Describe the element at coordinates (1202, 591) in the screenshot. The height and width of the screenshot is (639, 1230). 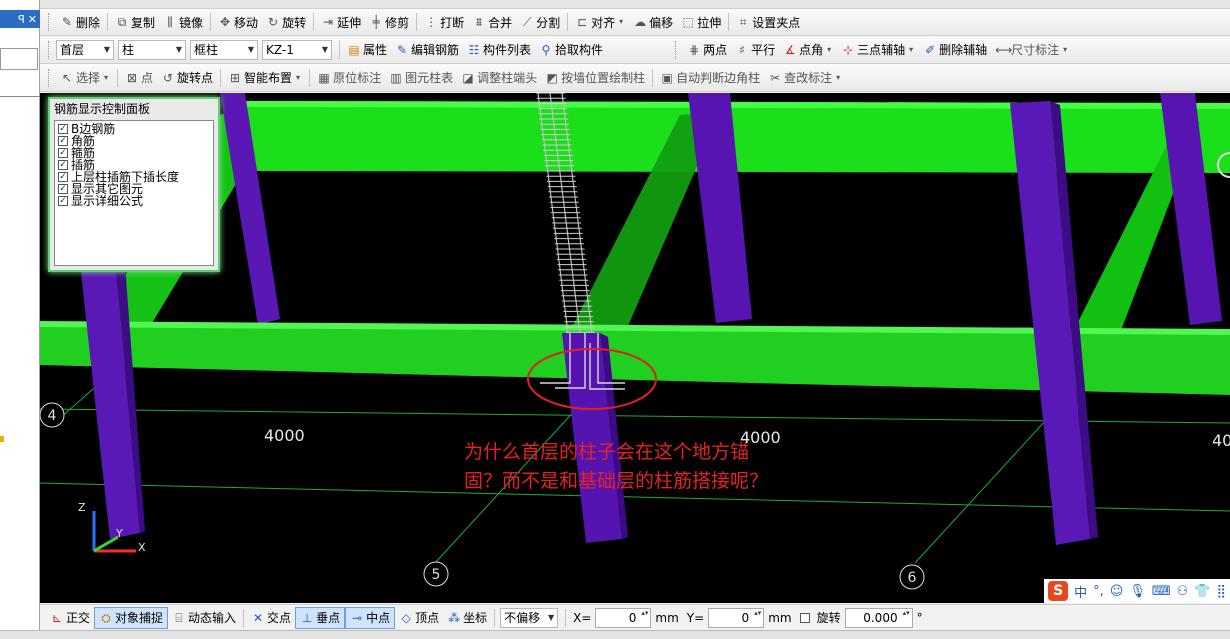
I see `skin-icon: 👕` at that location.